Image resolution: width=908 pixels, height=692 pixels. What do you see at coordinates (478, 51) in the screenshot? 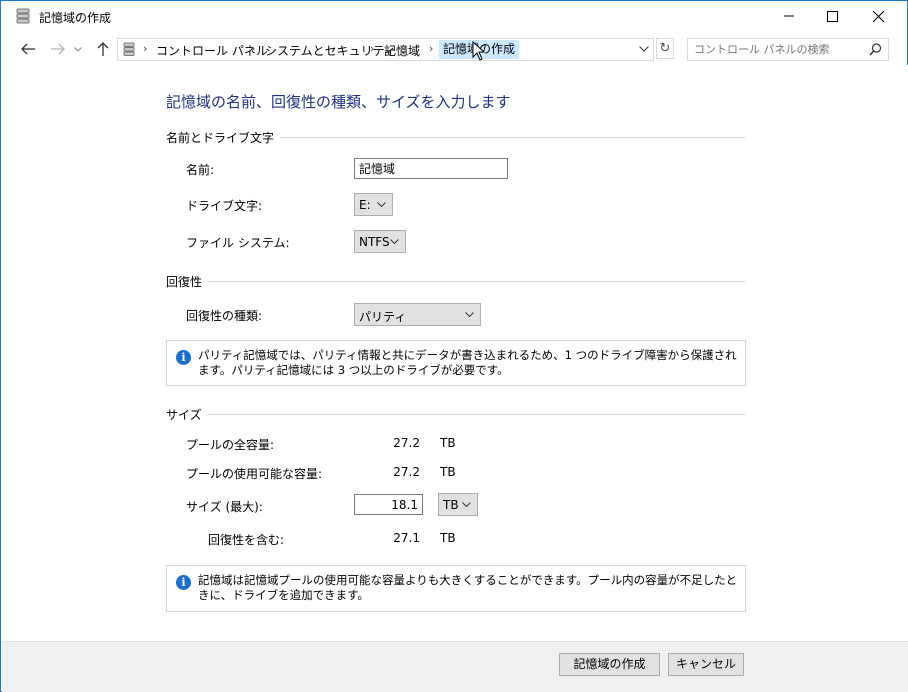
I see `mouse-cursor-icon` at bounding box center [478, 51].